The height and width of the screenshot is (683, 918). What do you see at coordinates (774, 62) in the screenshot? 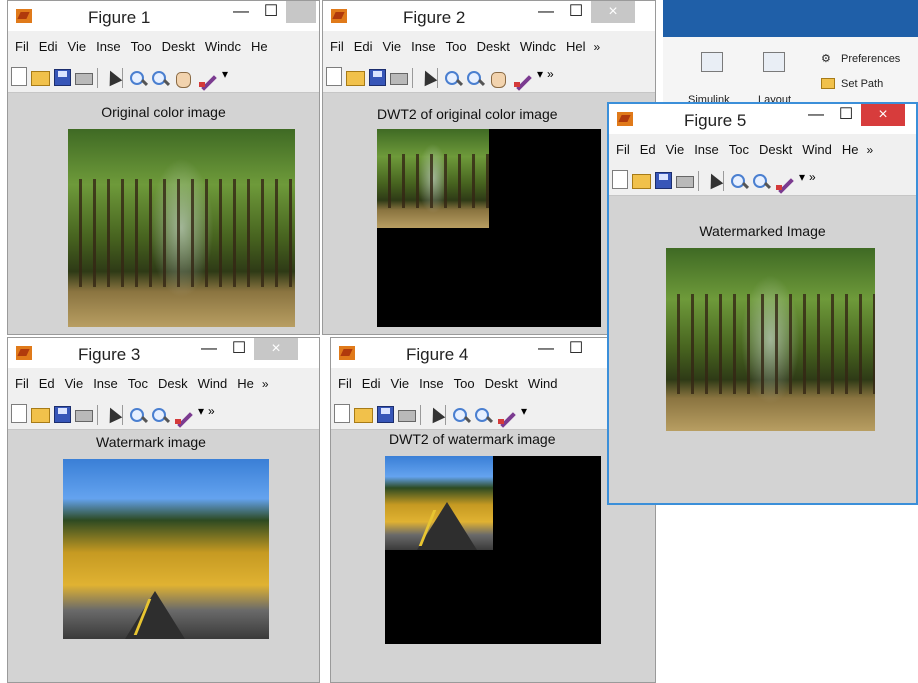
I see `layout-icon` at bounding box center [774, 62].